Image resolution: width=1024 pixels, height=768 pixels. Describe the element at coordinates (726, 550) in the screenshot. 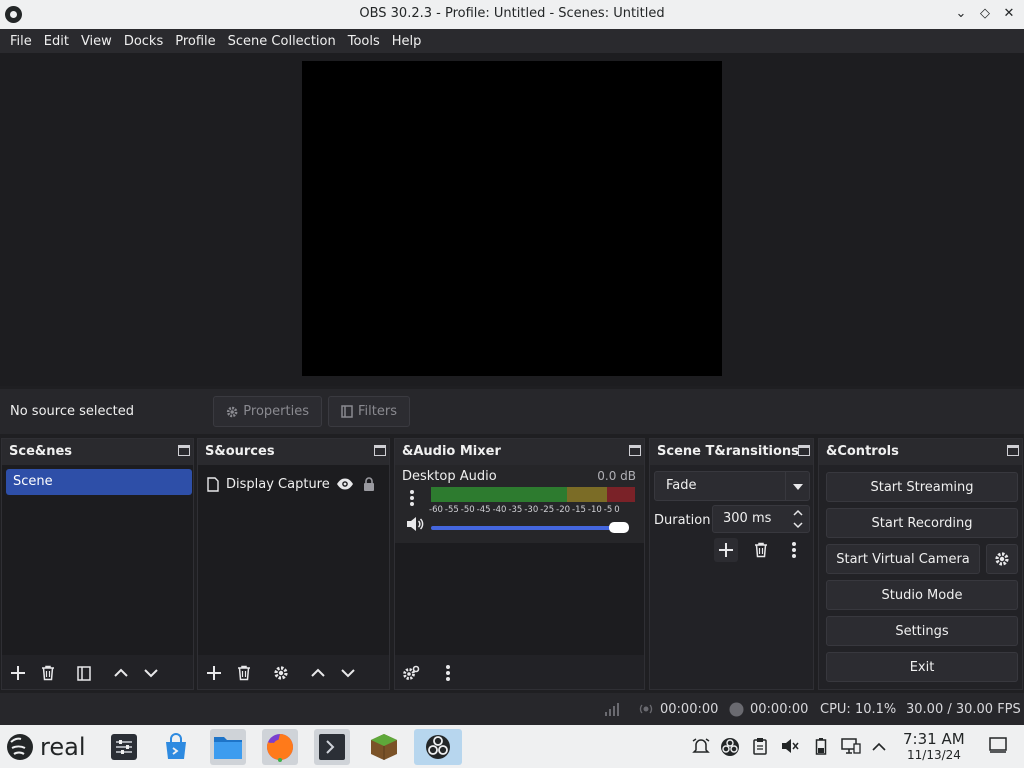

I see `add-transition-icon` at that location.